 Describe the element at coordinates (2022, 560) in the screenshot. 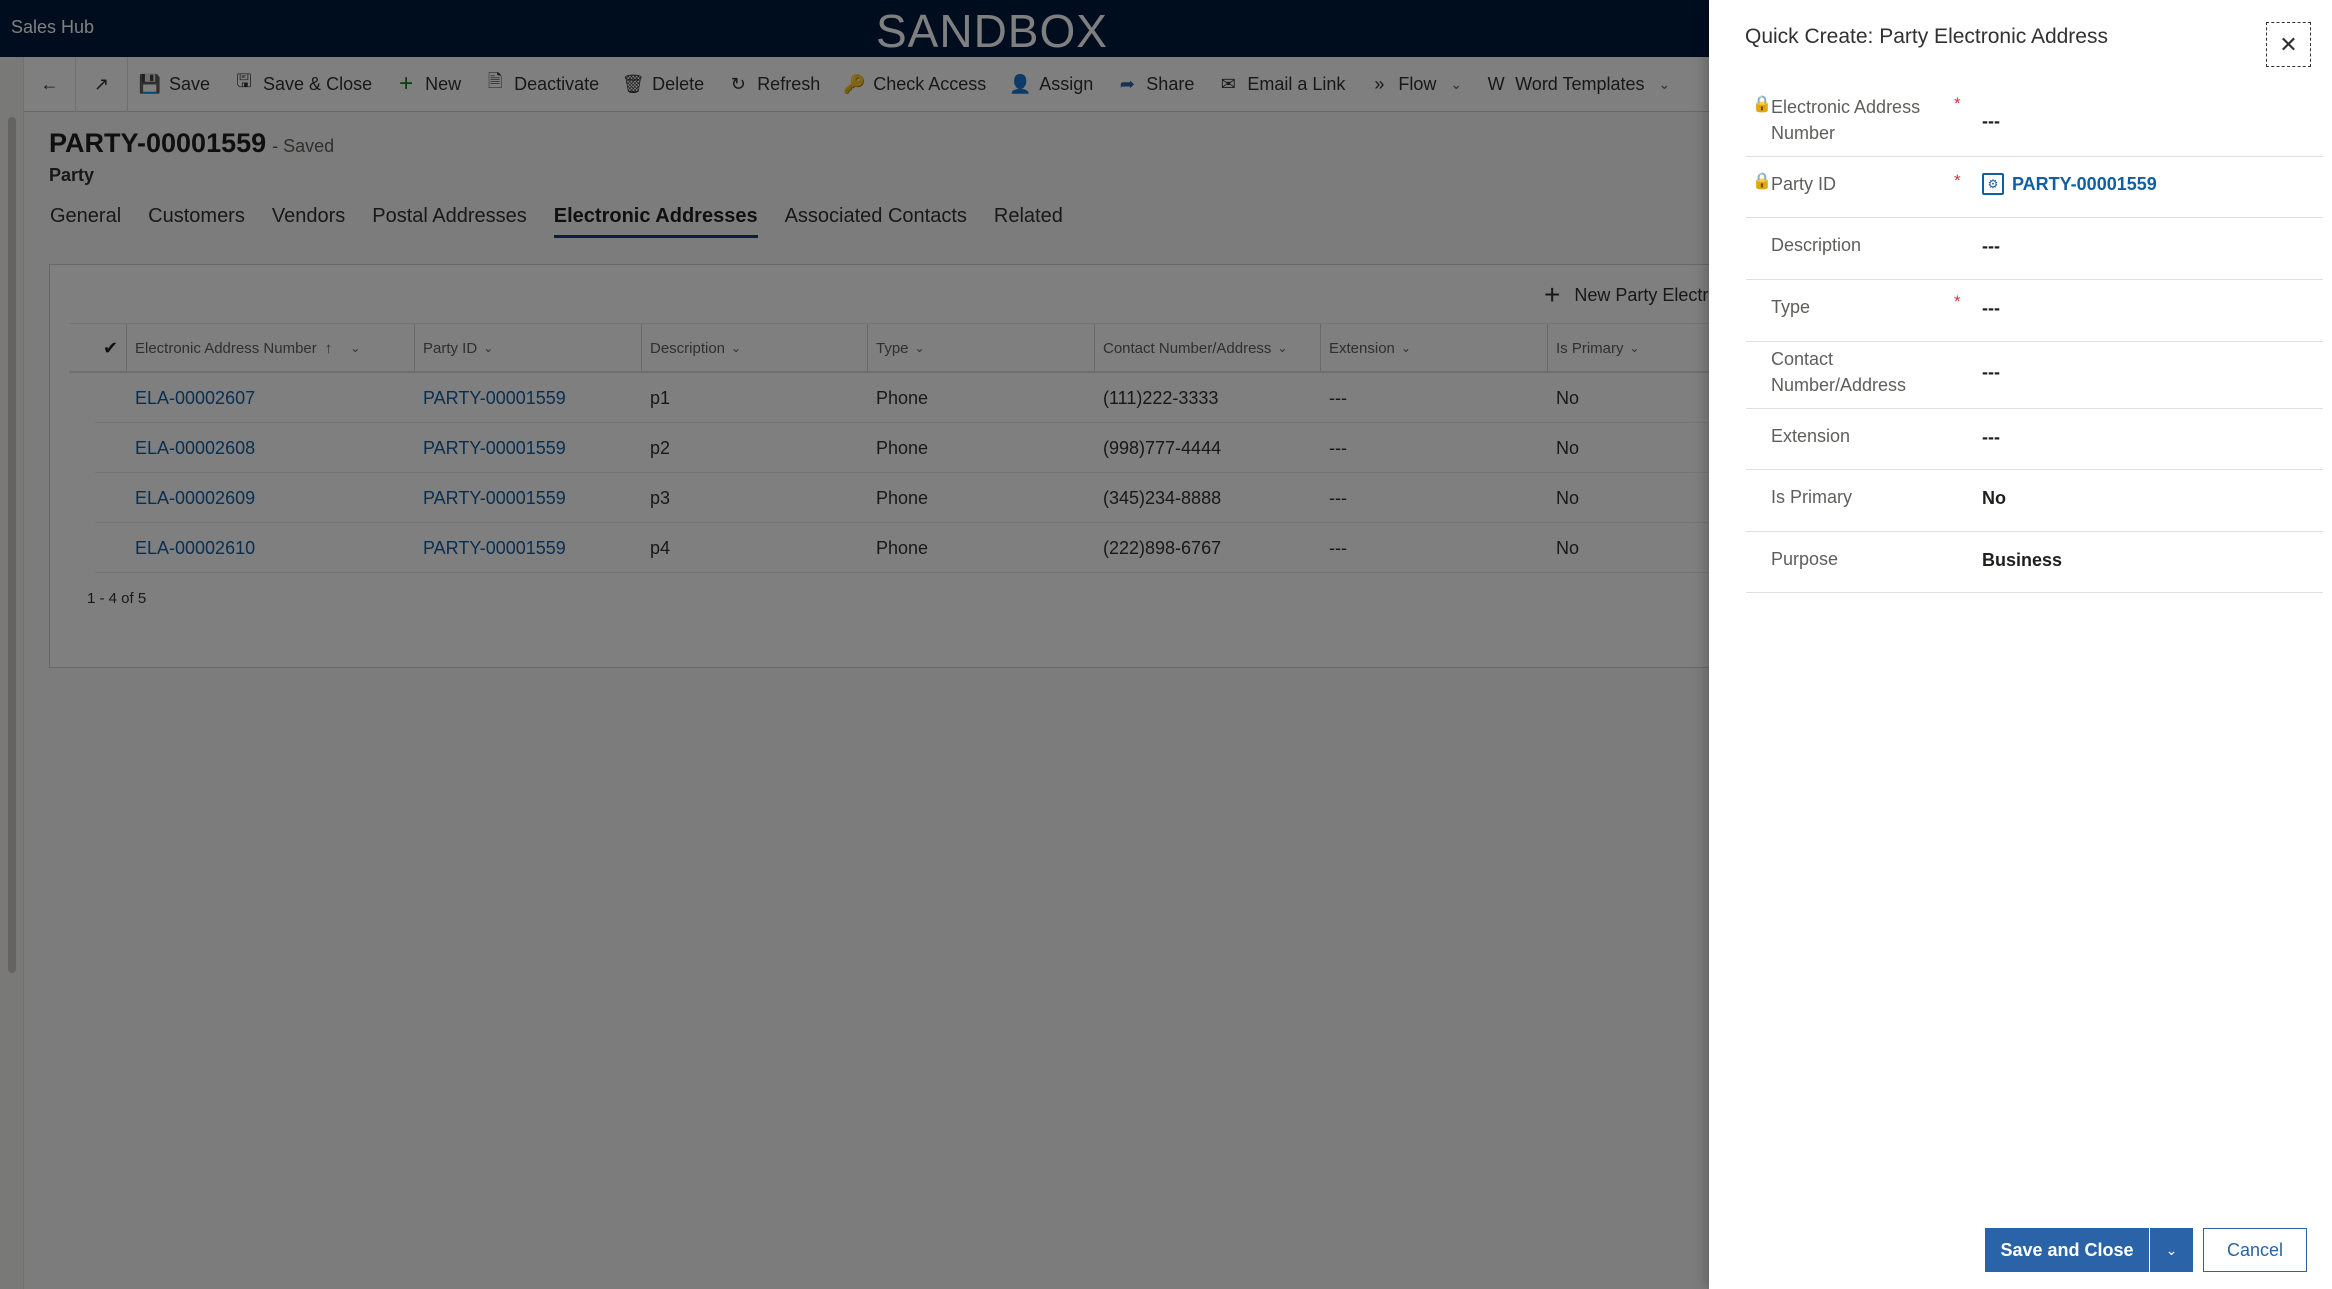

I see `field-value: Business` at that location.